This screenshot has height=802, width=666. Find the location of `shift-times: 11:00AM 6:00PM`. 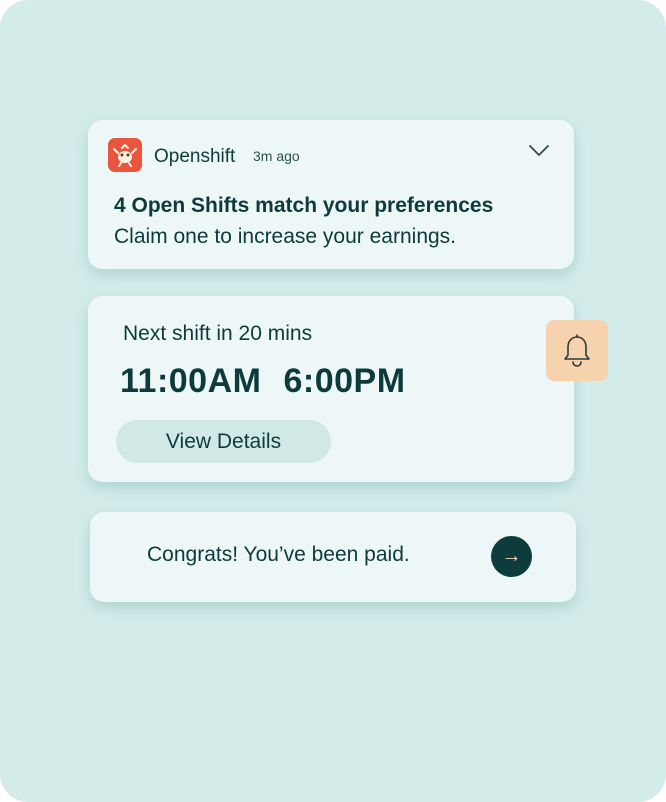

shift-times: 11:00AM 6:00PM is located at coordinates (263, 381).